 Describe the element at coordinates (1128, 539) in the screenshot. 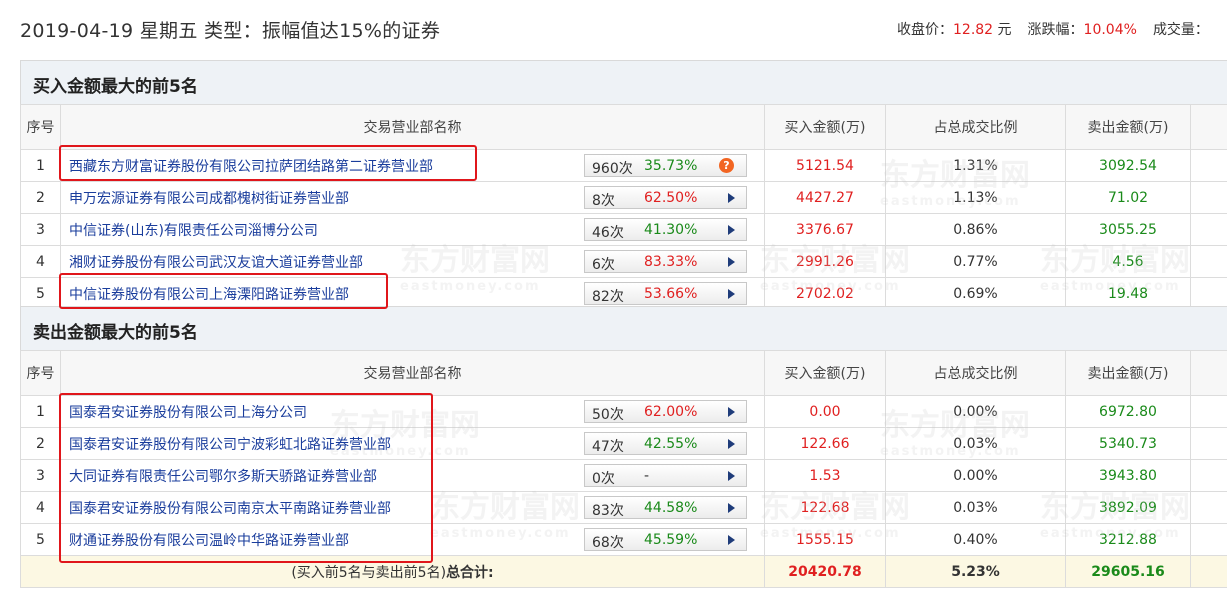

I see `sell-amount: 3212.88` at that location.